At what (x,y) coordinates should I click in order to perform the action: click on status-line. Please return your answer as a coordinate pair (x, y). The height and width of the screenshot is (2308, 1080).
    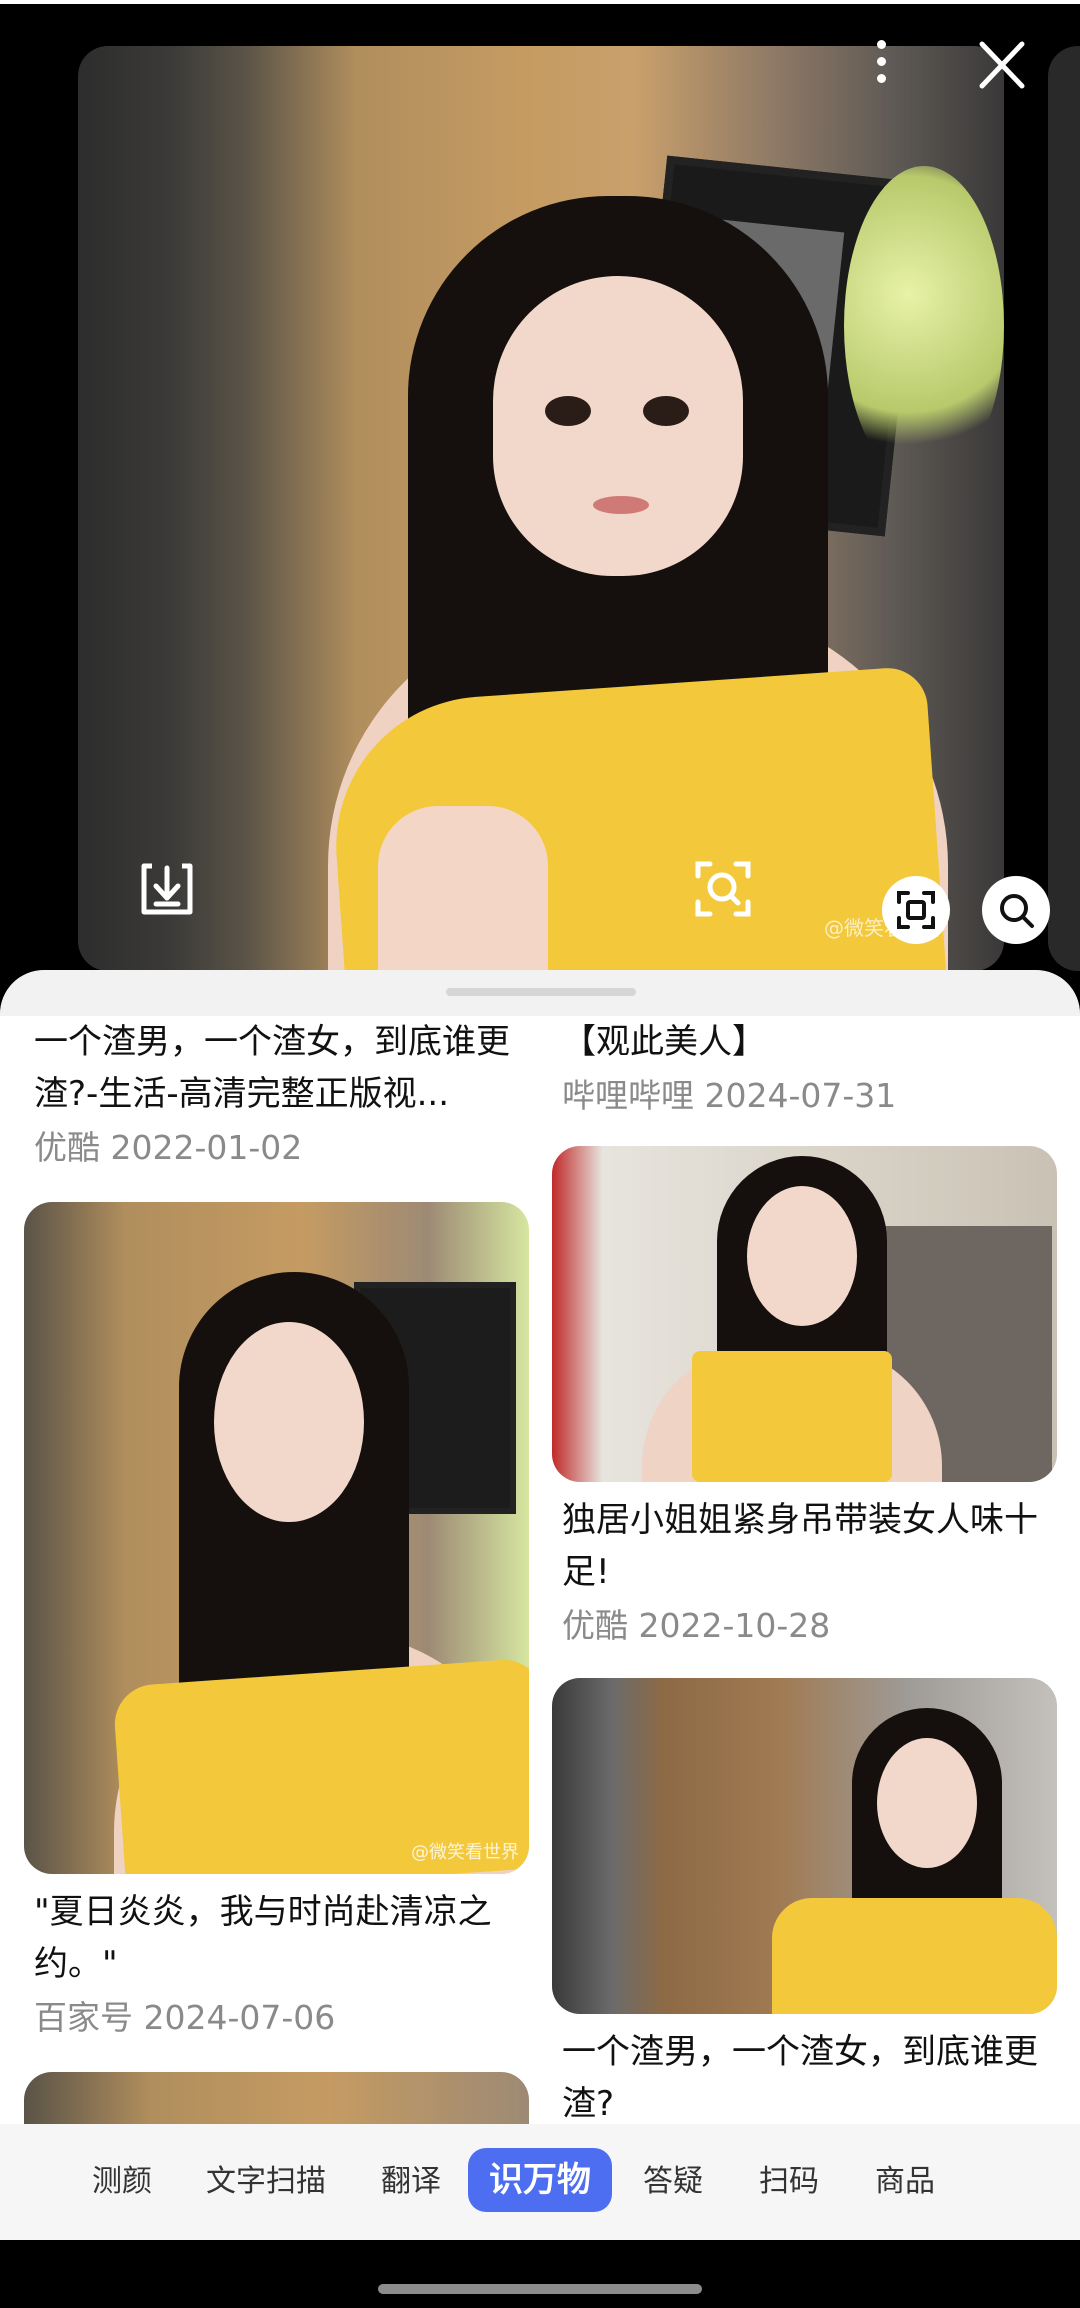
    Looking at the image, I should click on (540, 2).